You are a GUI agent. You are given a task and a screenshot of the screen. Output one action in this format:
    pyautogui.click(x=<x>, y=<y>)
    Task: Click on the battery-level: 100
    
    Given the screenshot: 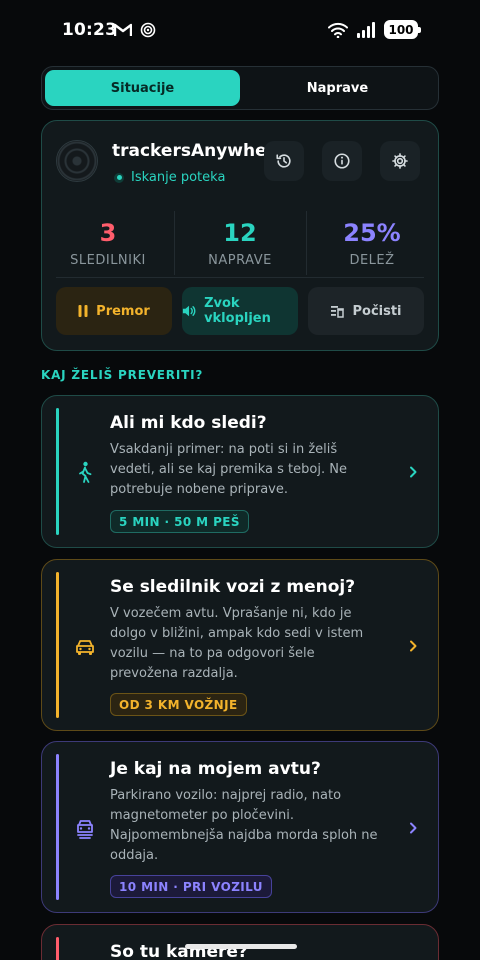 What is the action you would take?
    pyautogui.click(x=401, y=29)
    